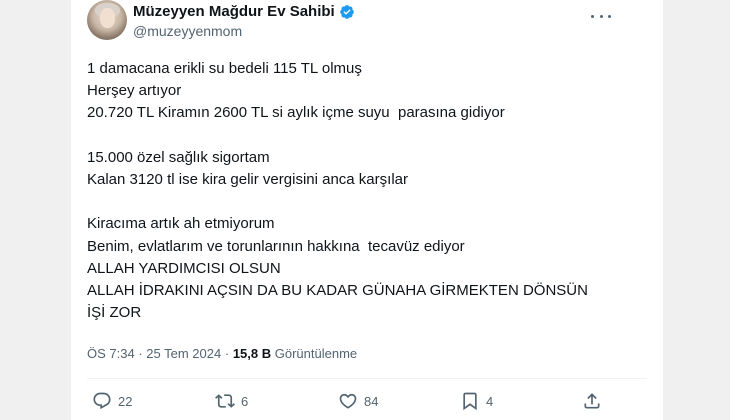 Image resolution: width=730 pixels, height=420 pixels. I want to click on retweet-count: 6, so click(245, 401).